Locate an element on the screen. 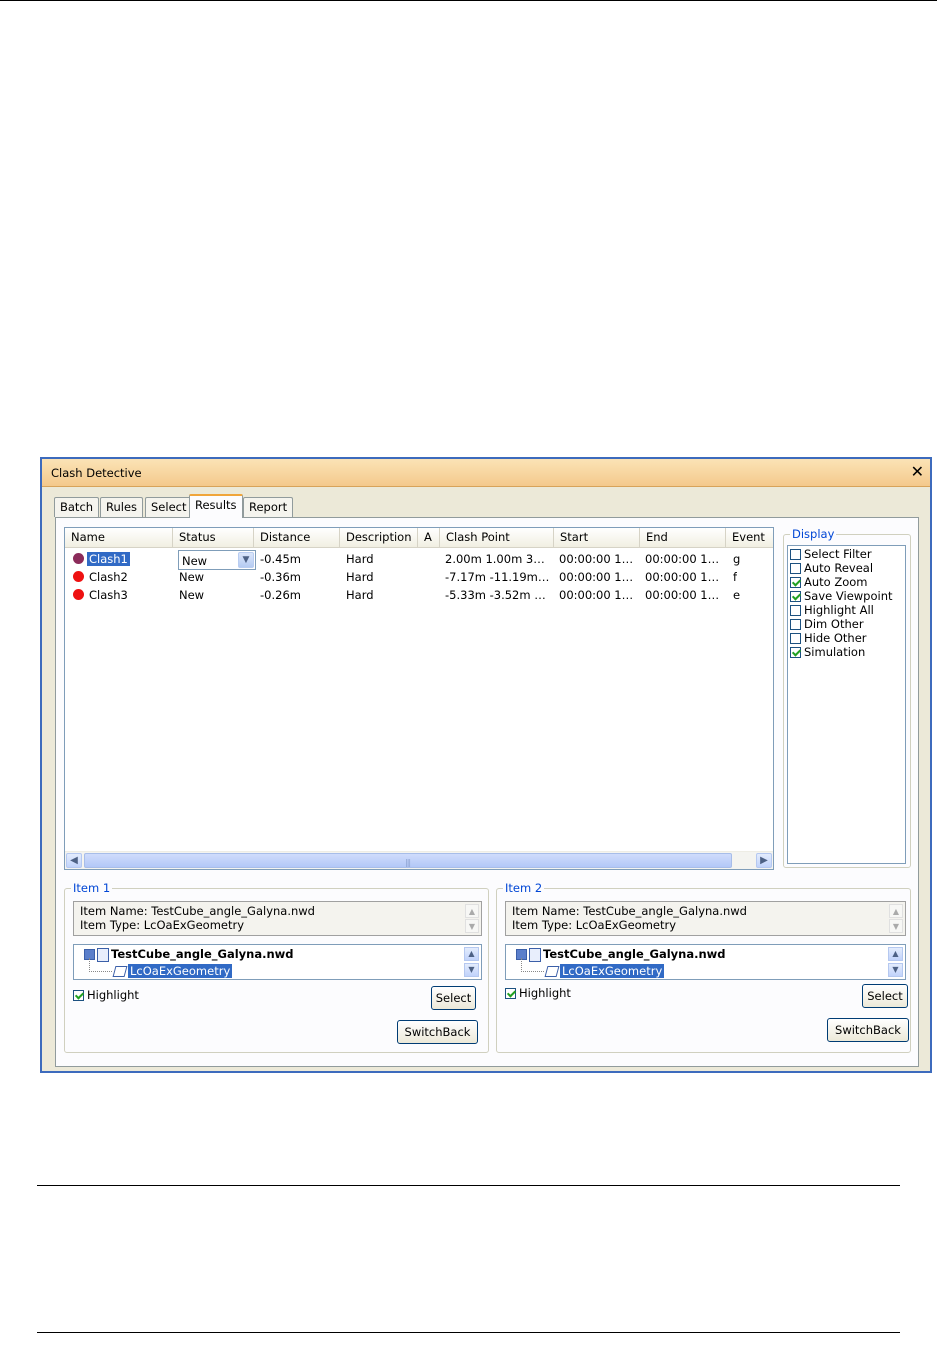 The image size is (937, 1355). close-icon: ✕ is located at coordinates (917, 472).